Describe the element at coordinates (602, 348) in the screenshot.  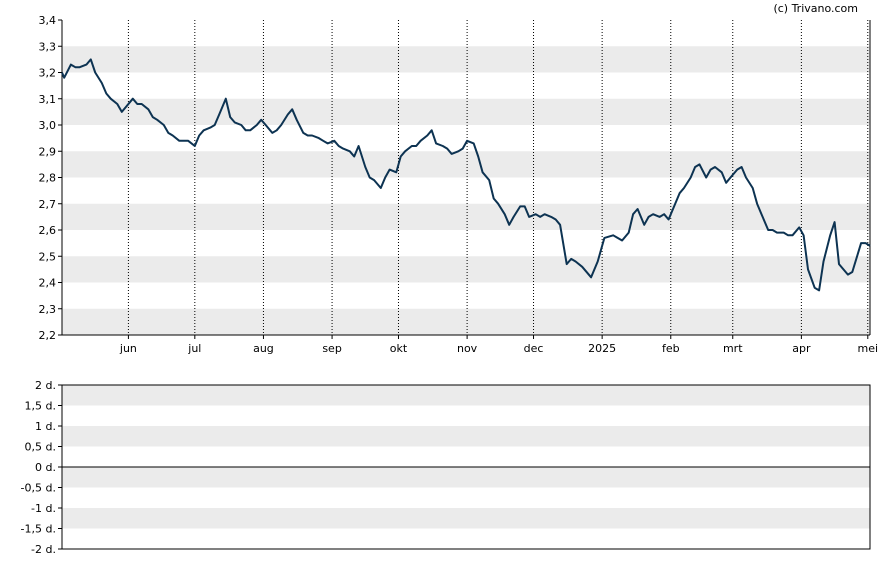
I see `x-tick-label: 2025` at that location.